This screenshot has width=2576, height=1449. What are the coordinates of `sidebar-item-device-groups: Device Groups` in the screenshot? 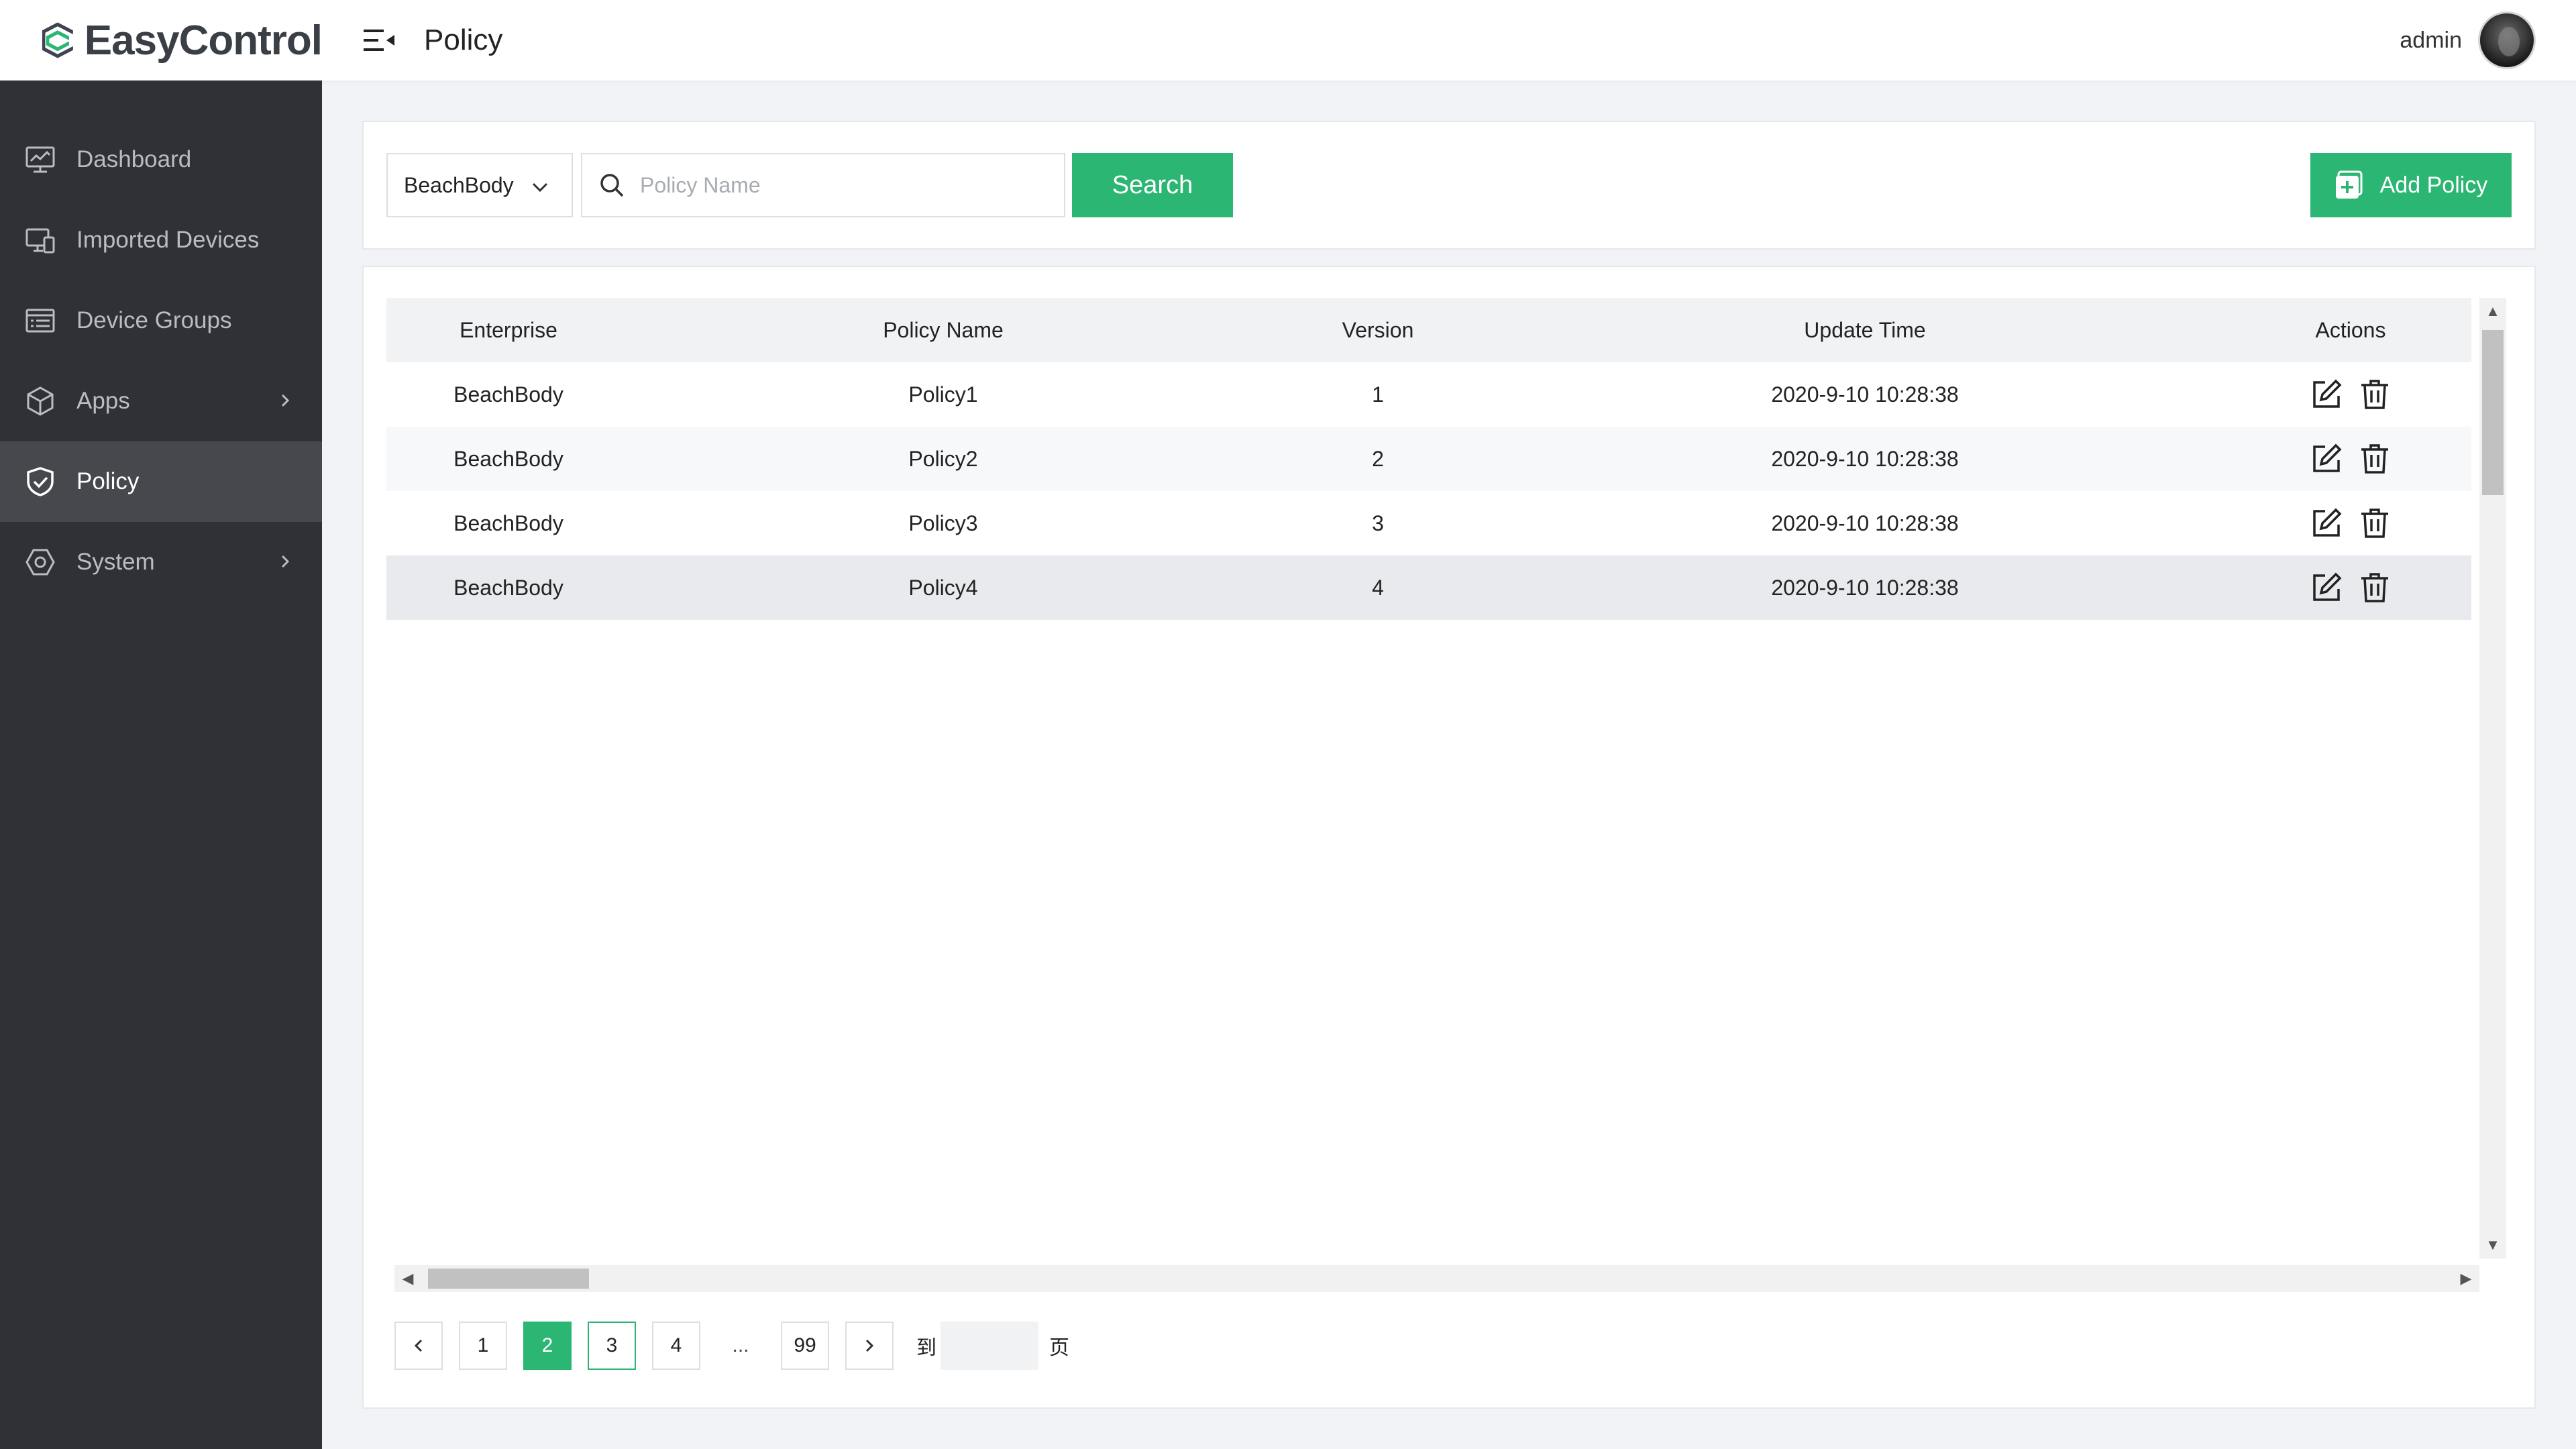 It's located at (161, 320).